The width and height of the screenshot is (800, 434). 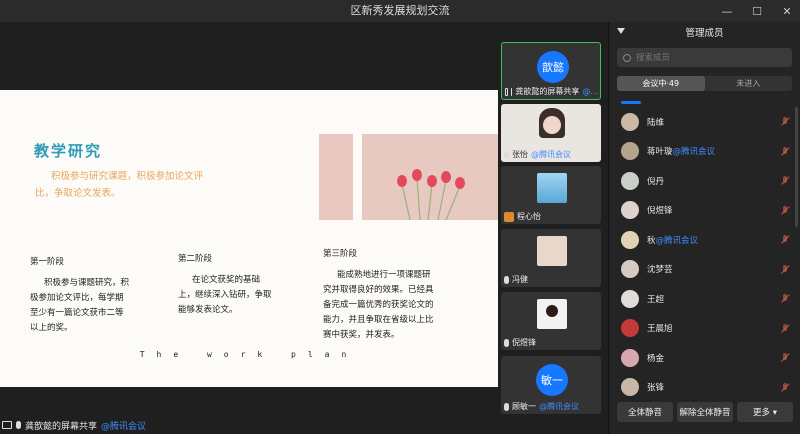 I want to click on host-badge-icon, so click(x=509, y=216).